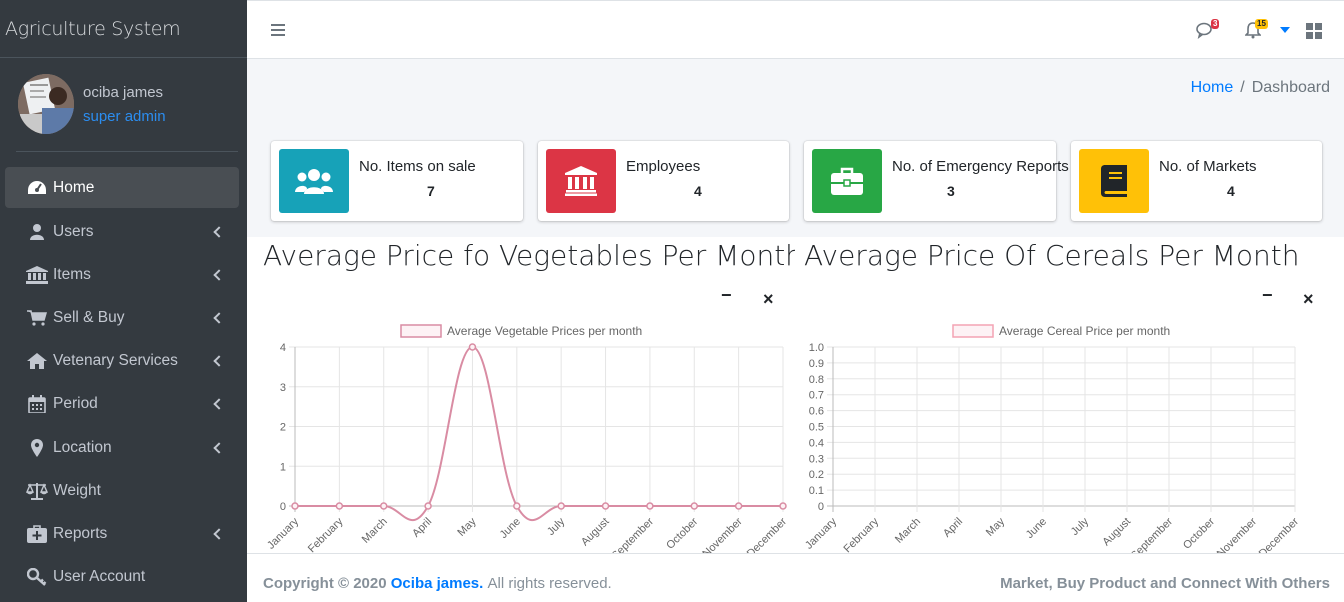  Describe the element at coordinates (544, 331) in the screenshot. I see `legend-label: Average Vegetable Prices per month` at that location.